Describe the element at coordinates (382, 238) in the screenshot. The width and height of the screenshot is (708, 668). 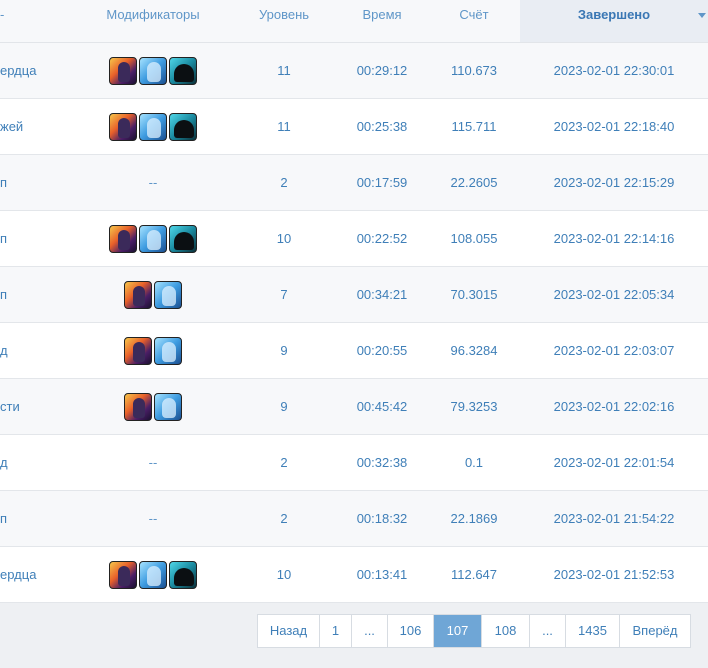
I see `time-cell: 00:22:52` at that location.